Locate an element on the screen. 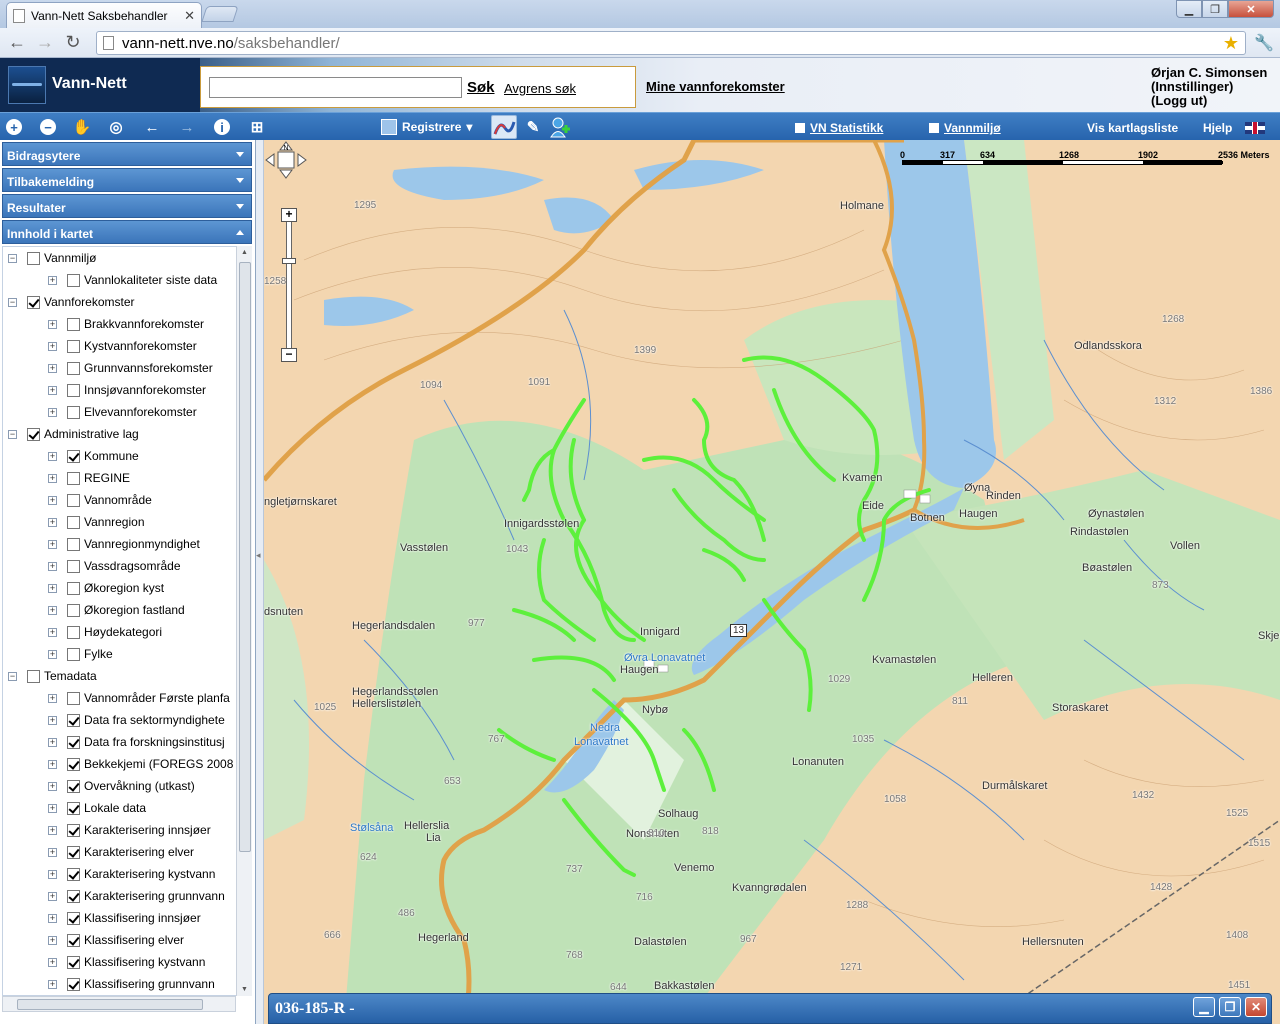  zoom-knob is located at coordinates (289, 261).